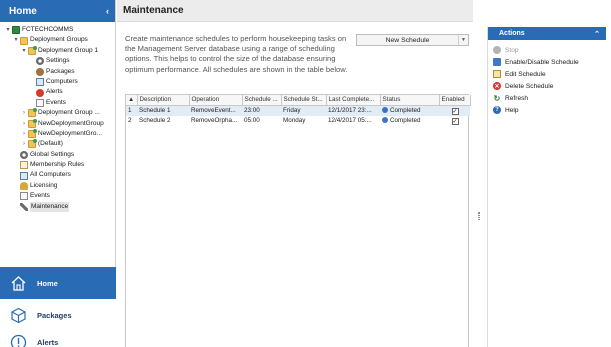 This screenshot has height=347, width=611. I want to click on column-header-description: Description, so click(163, 100).